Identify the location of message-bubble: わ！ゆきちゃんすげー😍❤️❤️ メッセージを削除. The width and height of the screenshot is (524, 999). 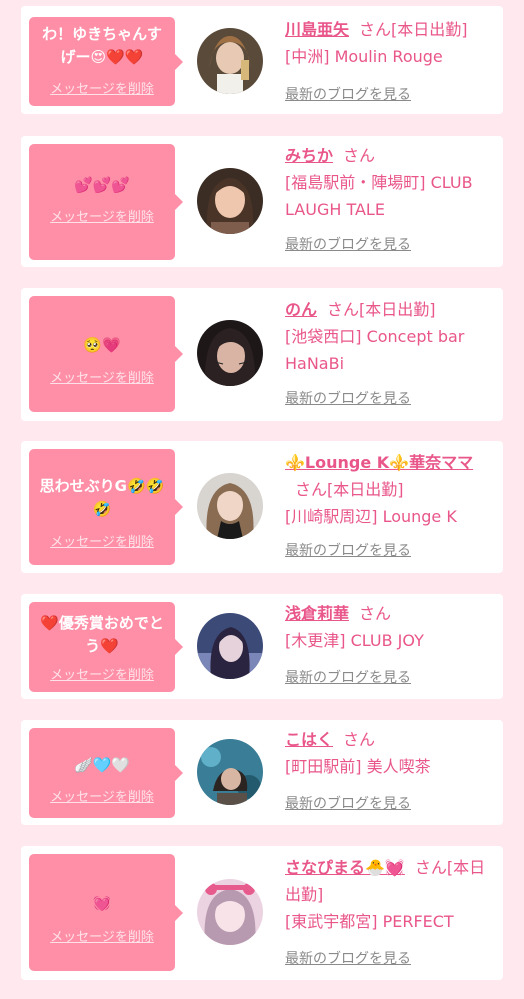
(106, 61).